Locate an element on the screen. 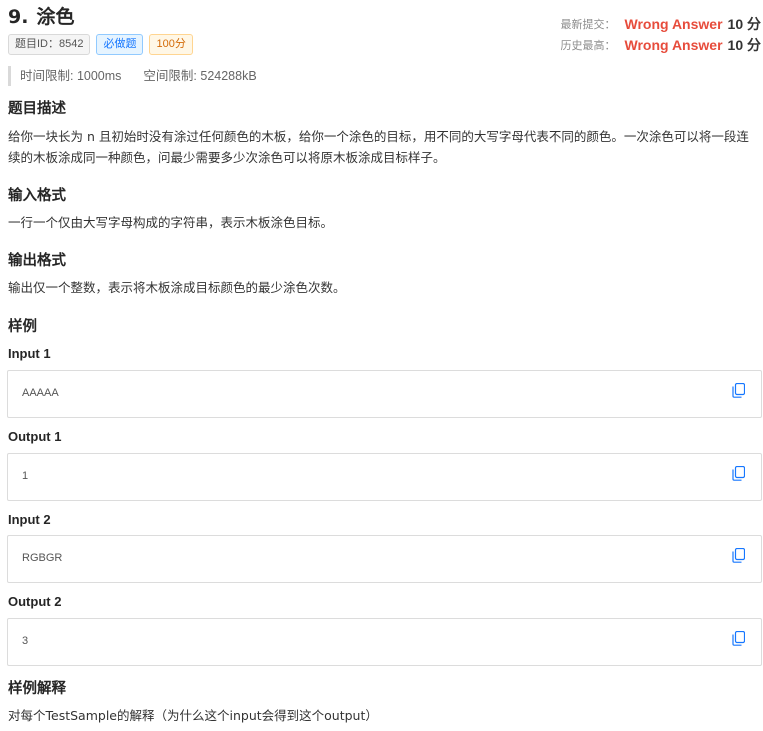 This screenshot has height=731, width=763. problem-number: 9. is located at coordinates (18, 17).